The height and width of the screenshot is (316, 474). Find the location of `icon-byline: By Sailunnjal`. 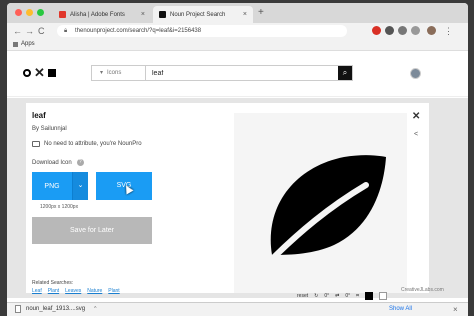

icon-byline: By Sailunnjal is located at coordinates (49, 129).